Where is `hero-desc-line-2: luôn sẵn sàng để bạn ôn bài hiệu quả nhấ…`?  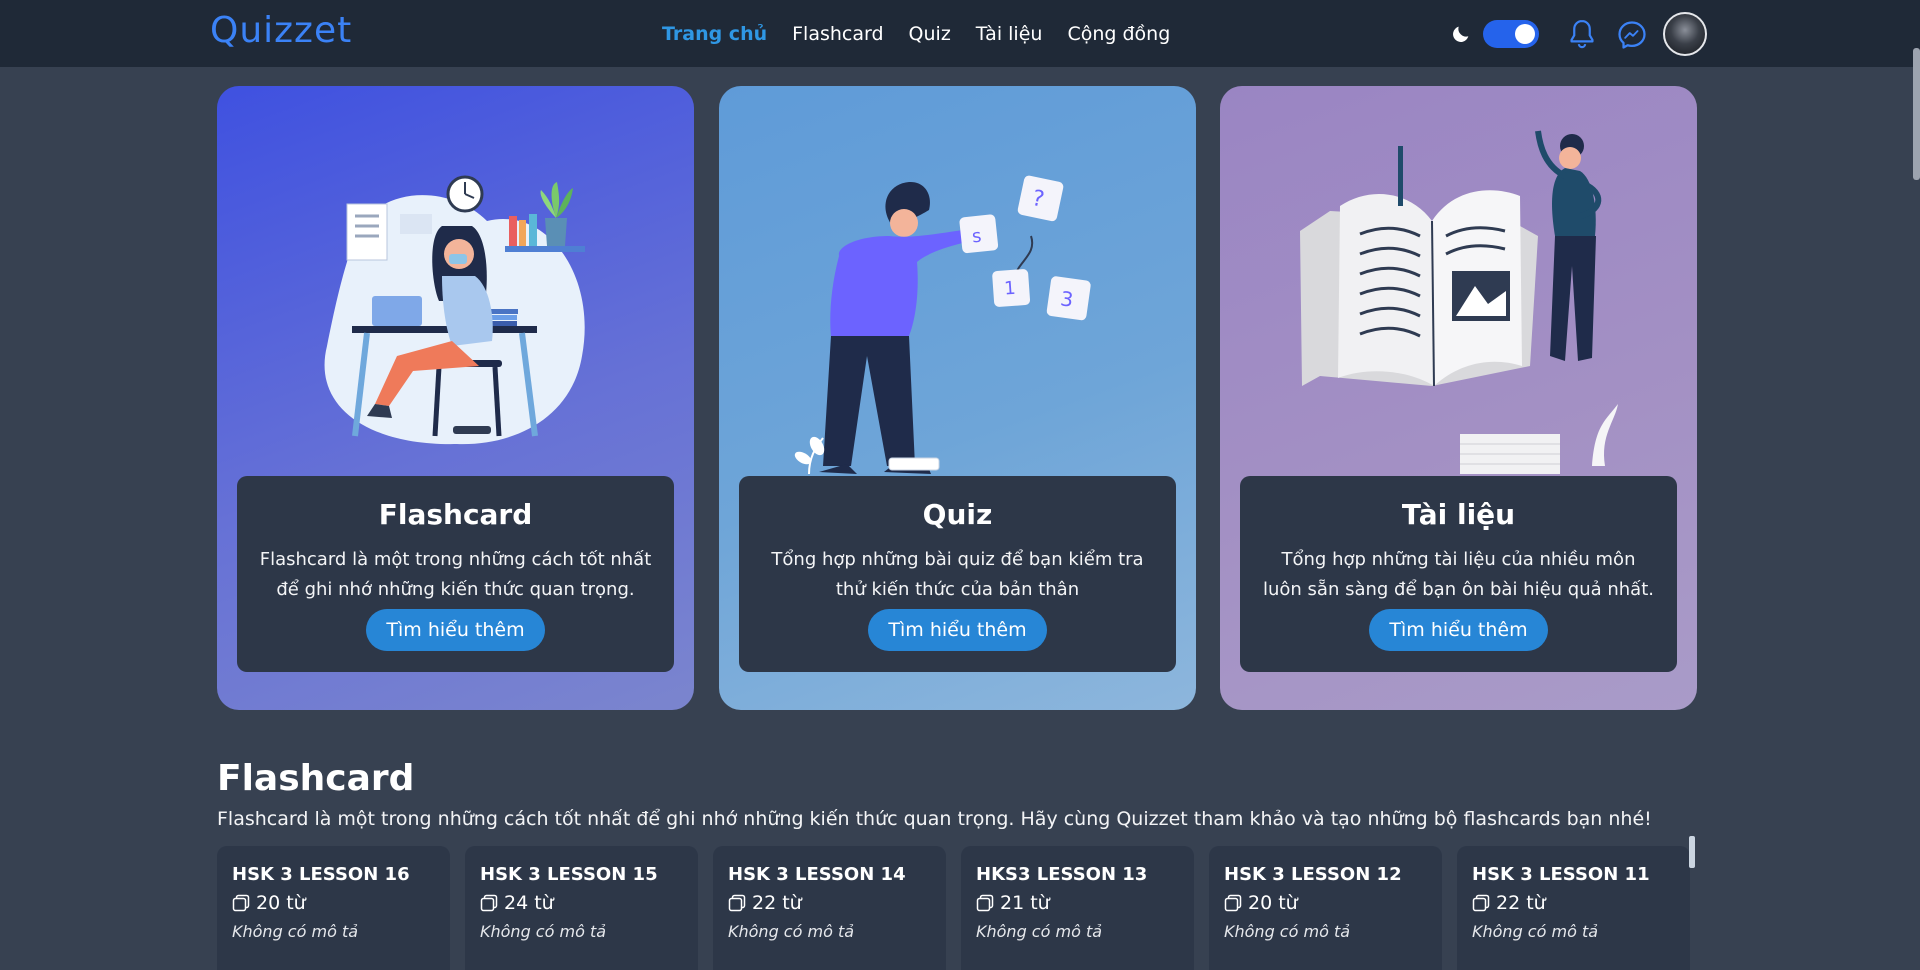 hero-desc-line-2: luôn sẵn sàng để bạn ôn bài hiệu quả nhấ… is located at coordinates (1458, 589).